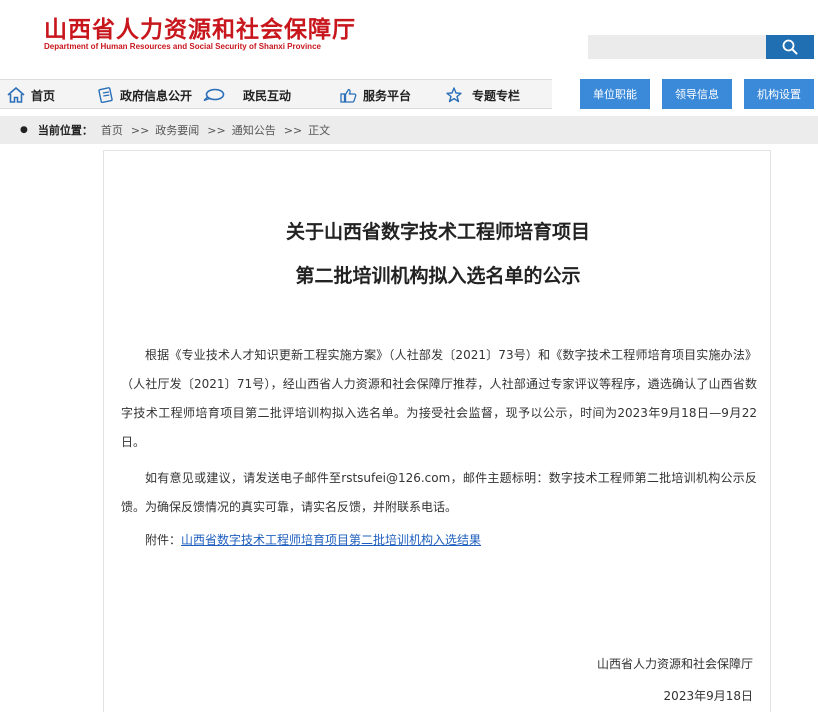 This screenshot has width=818, height=712. Describe the element at coordinates (708, 696) in the screenshot. I see `signature-date: 2023年9月18日` at that location.